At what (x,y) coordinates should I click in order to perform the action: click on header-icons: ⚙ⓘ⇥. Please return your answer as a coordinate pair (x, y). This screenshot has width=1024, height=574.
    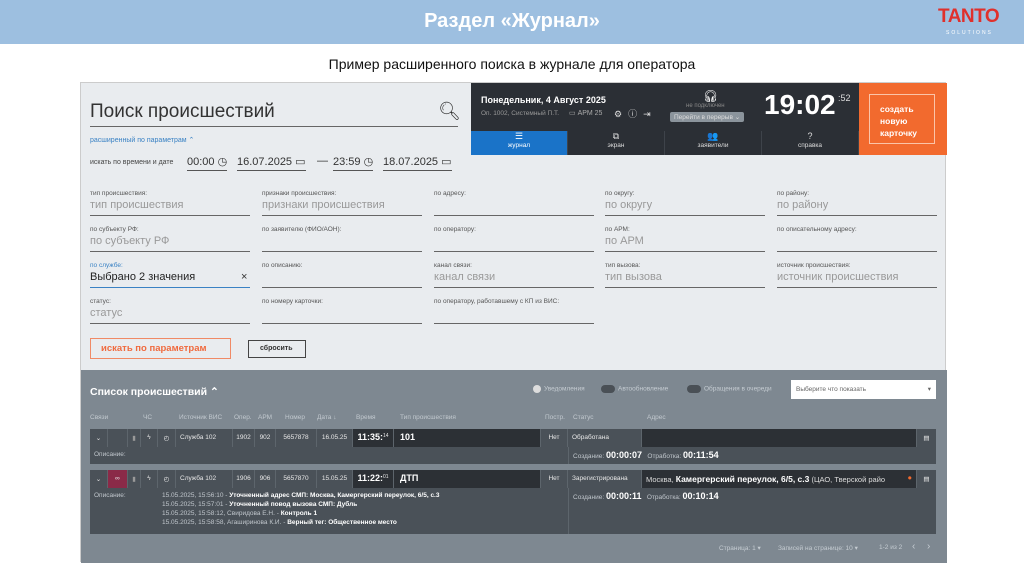
    Looking at the image, I should click on (635, 113).